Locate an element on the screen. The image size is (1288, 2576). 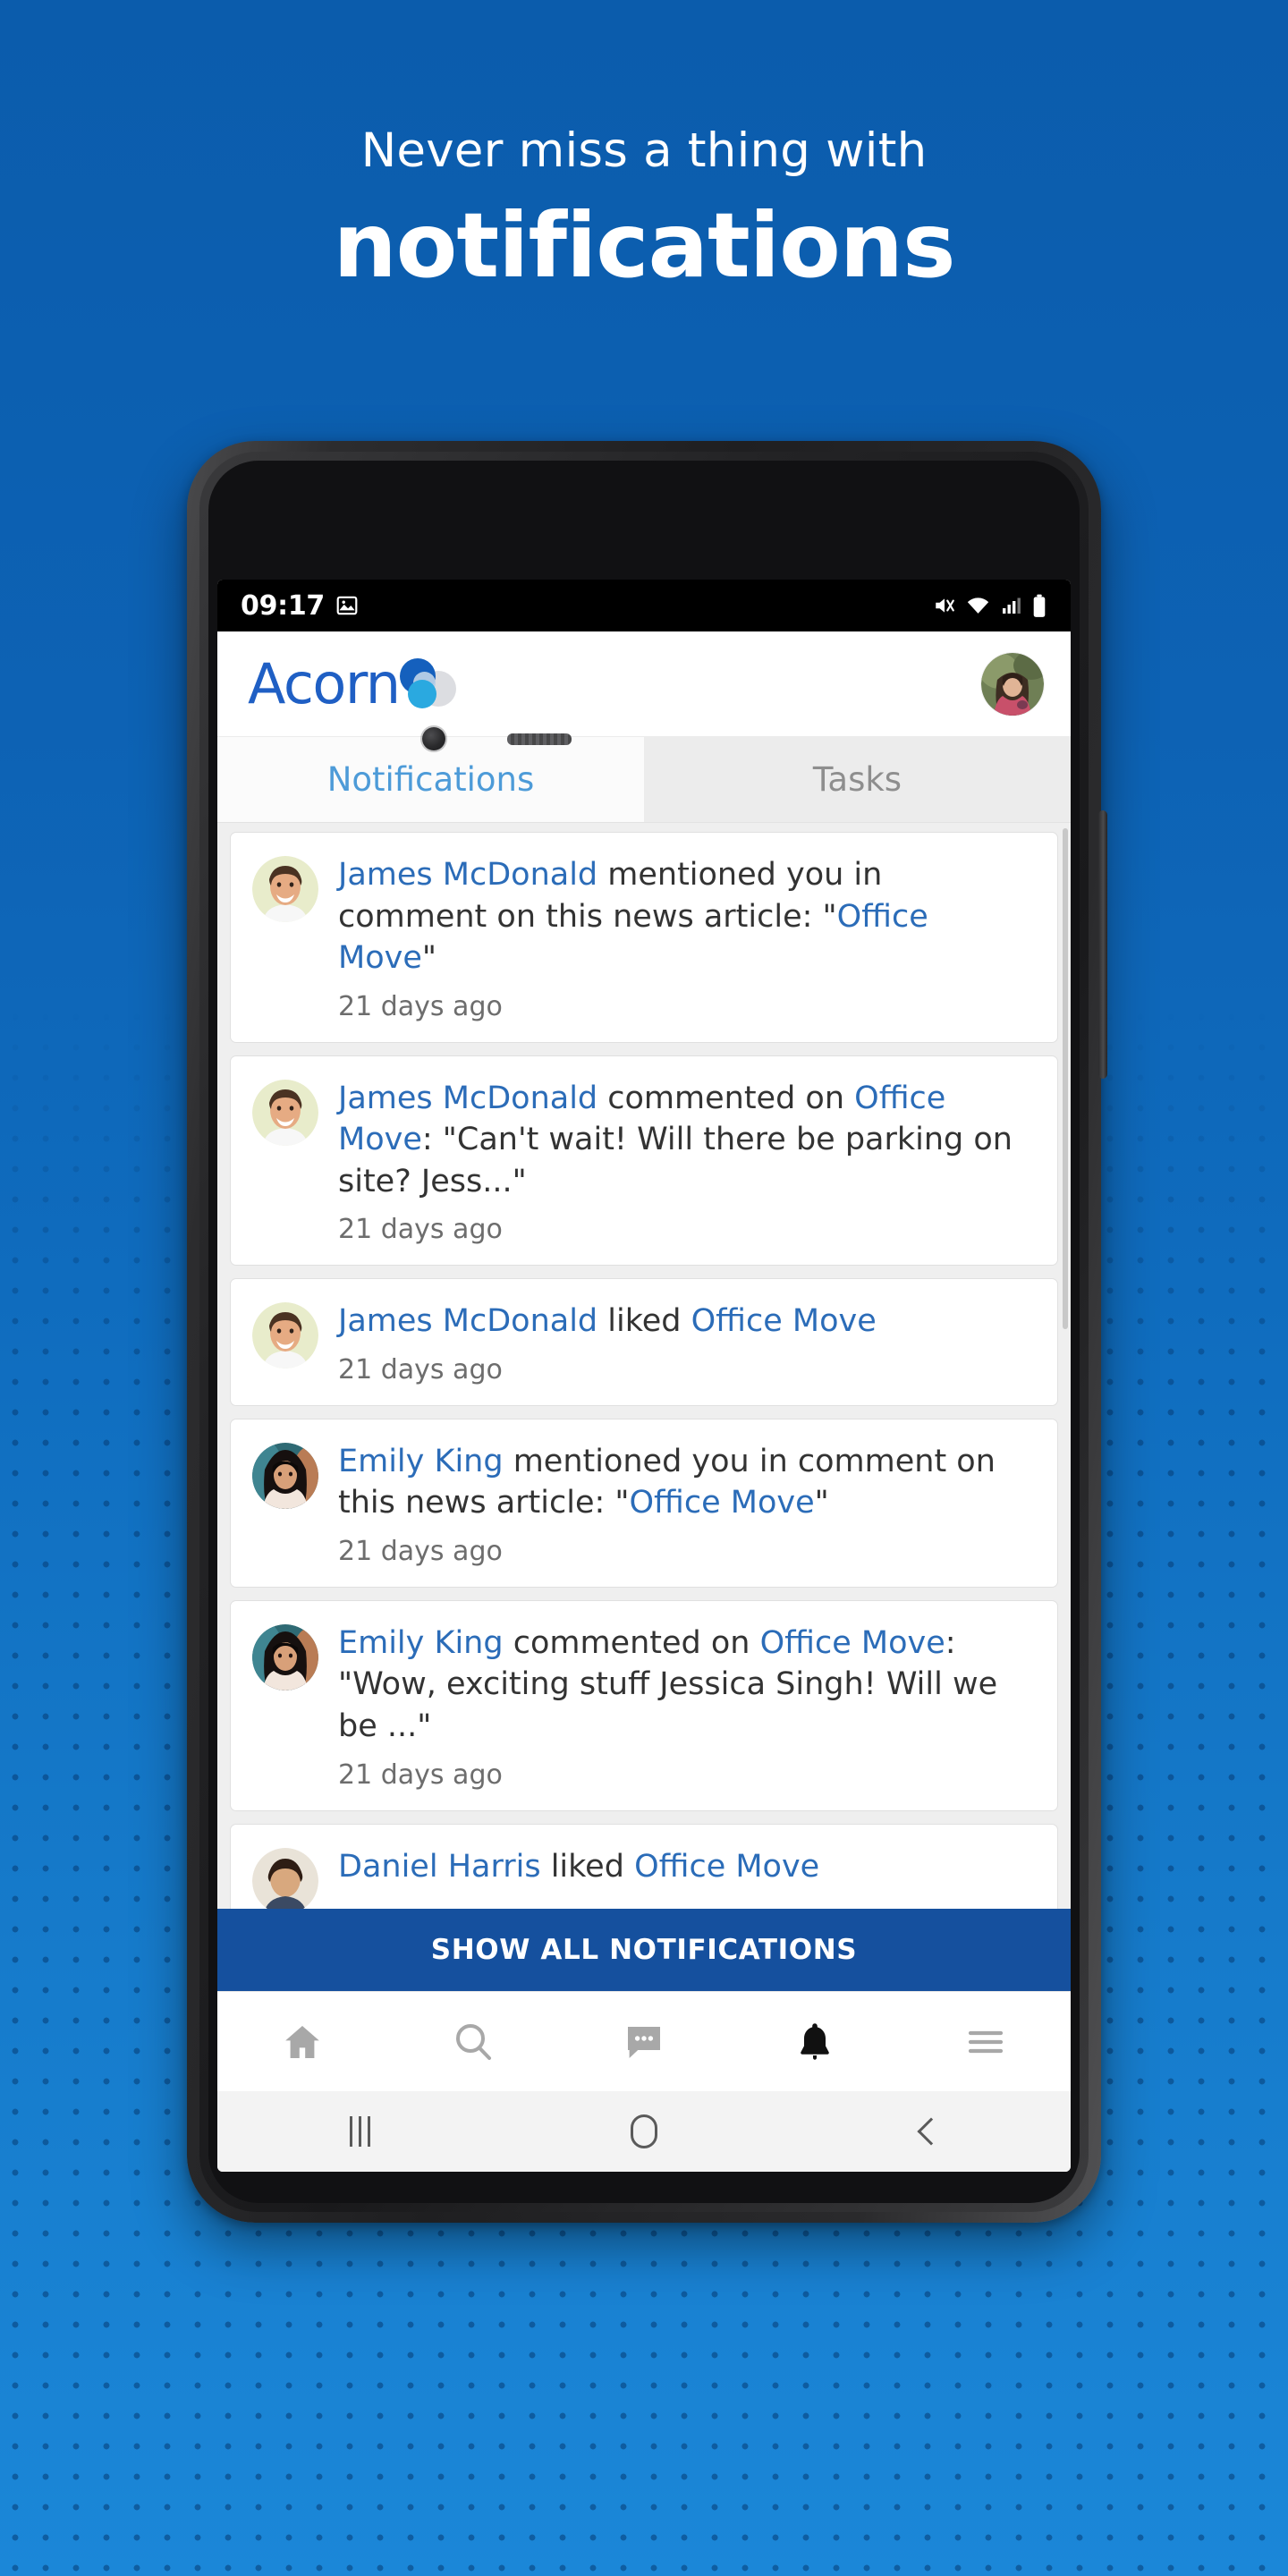
chat-icon is located at coordinates (643, 2042).